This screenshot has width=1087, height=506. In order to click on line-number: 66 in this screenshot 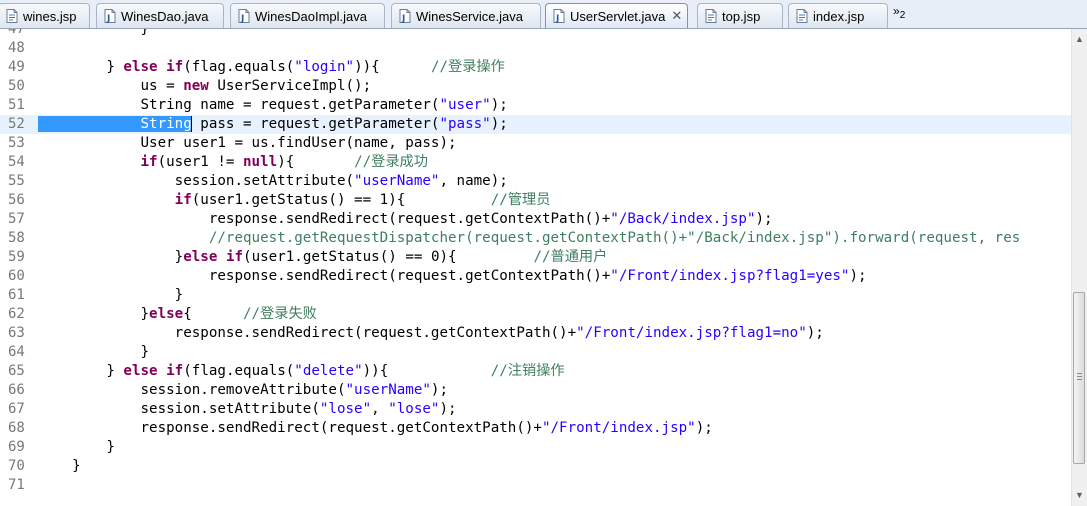, I will do `click(16, 390)`.